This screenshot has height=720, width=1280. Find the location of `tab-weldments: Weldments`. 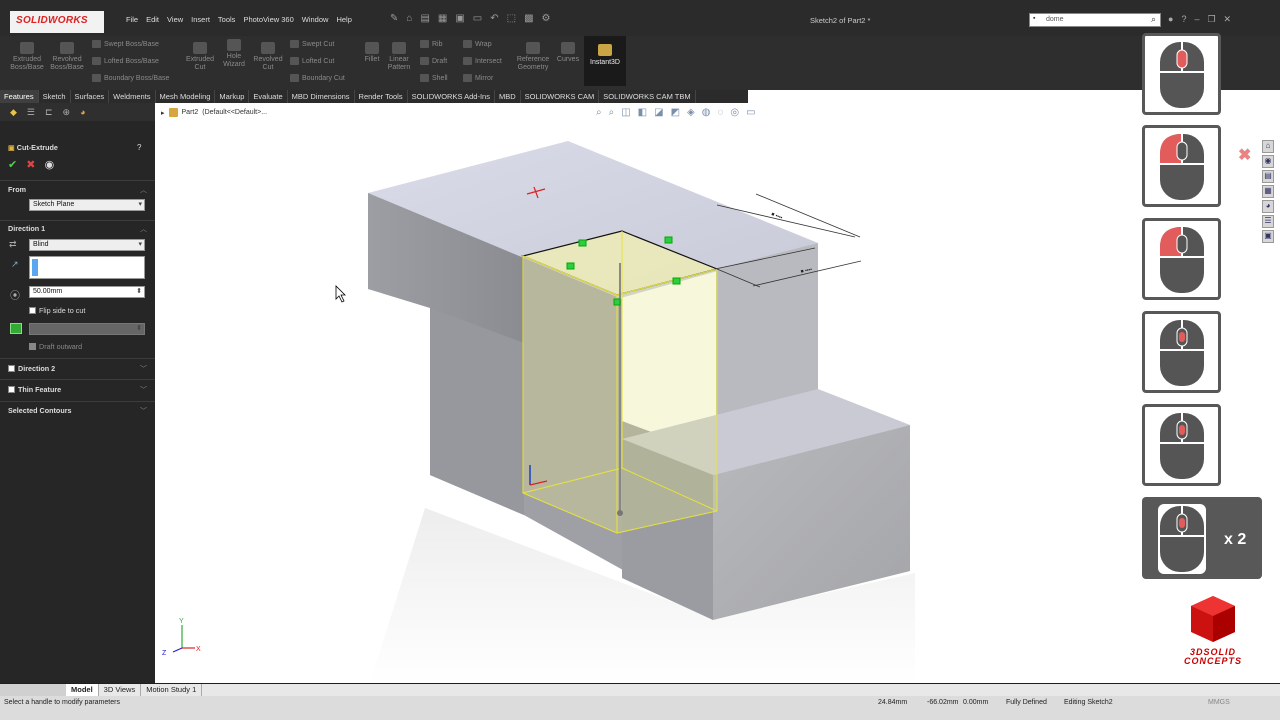

tab-weldments: Weldments is located at coordinates (132, 96).